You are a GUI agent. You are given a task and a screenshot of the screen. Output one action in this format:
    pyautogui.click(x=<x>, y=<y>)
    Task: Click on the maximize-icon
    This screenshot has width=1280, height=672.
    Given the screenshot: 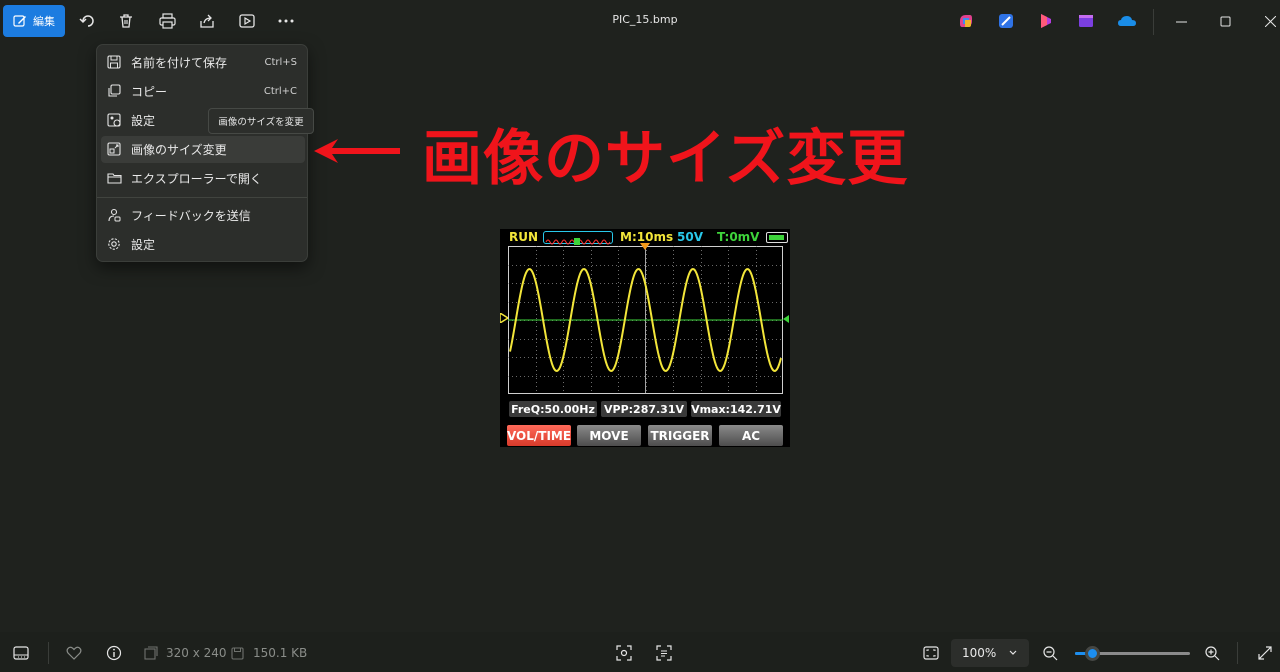 What is the action you would take?
    pyautogui.click(x=1225, y=21)
    